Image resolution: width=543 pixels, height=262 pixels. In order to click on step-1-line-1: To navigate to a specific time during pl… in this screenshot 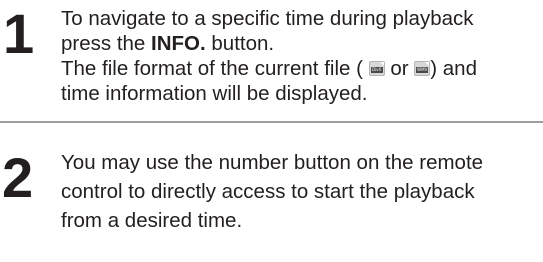, I will do `click(267, 18)`.